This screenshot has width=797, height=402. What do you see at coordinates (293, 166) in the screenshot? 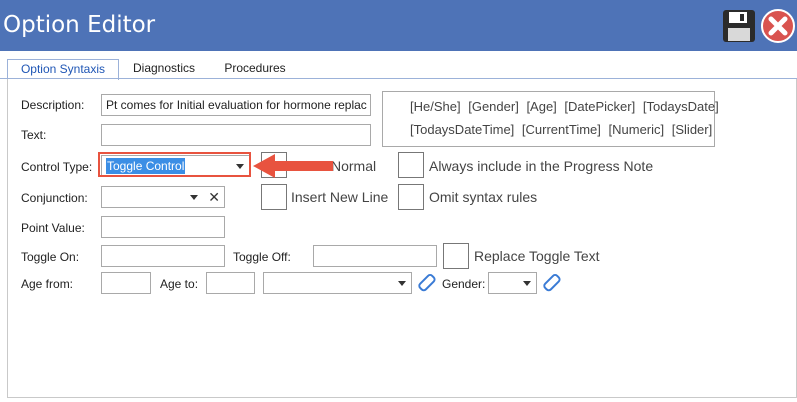
I see `arrow-annotation-icon` at bounding box center [293, 166].